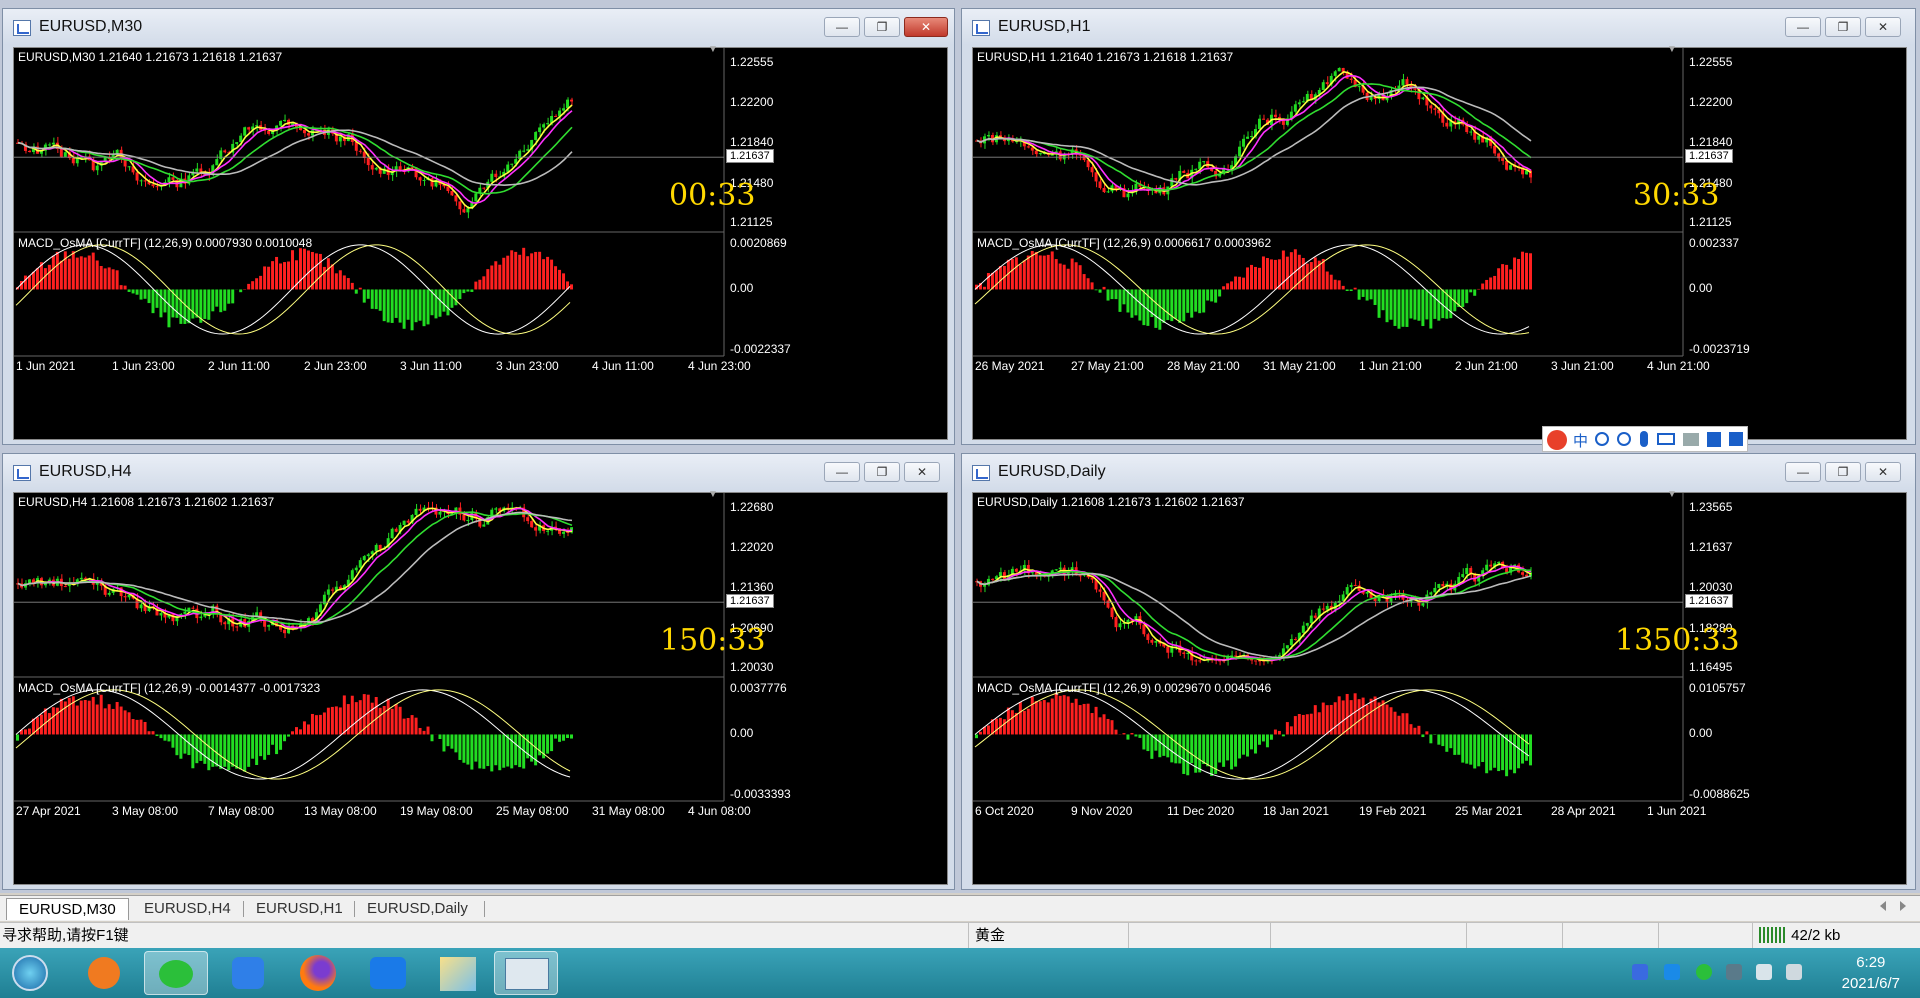 This screenshot has width=1920, height=998. Describe the element at coordinates (1736, 439) in the screenshot. I see `grid-menu-icon` at that location.